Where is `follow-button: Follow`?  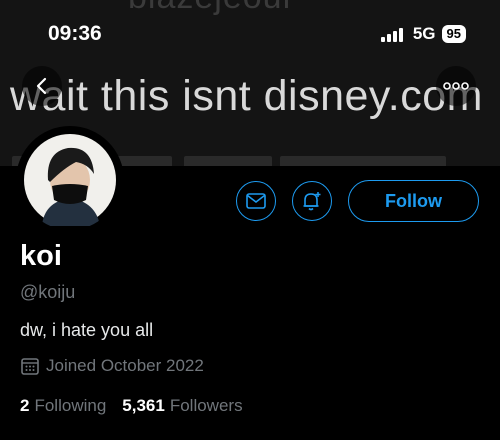 follow-button: Follow is located at coordinates (413, 201).